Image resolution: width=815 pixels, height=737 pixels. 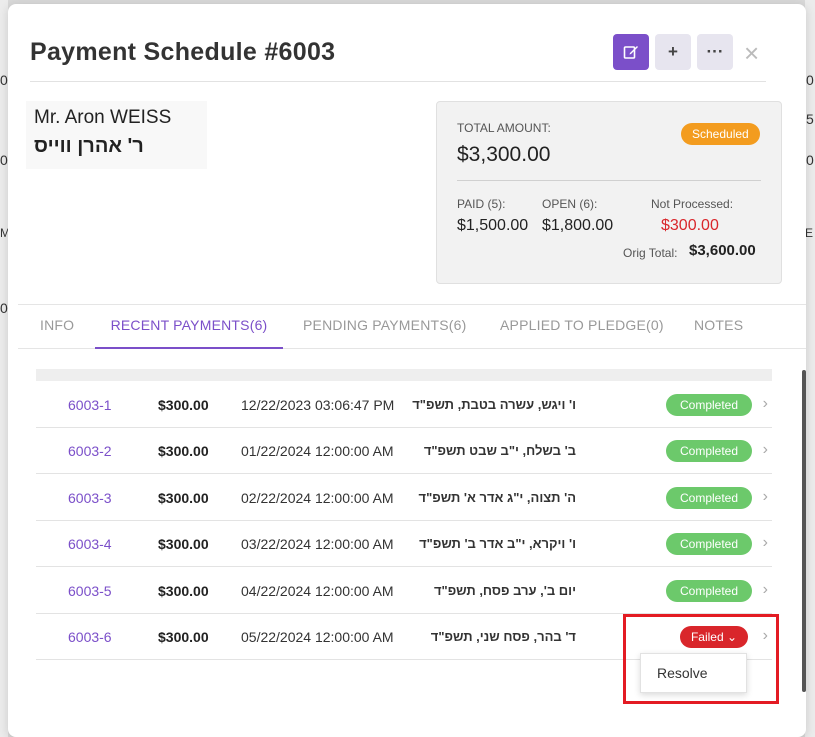 I want to click on payment-id-link: 6003-4, so click(x=90, y=544).